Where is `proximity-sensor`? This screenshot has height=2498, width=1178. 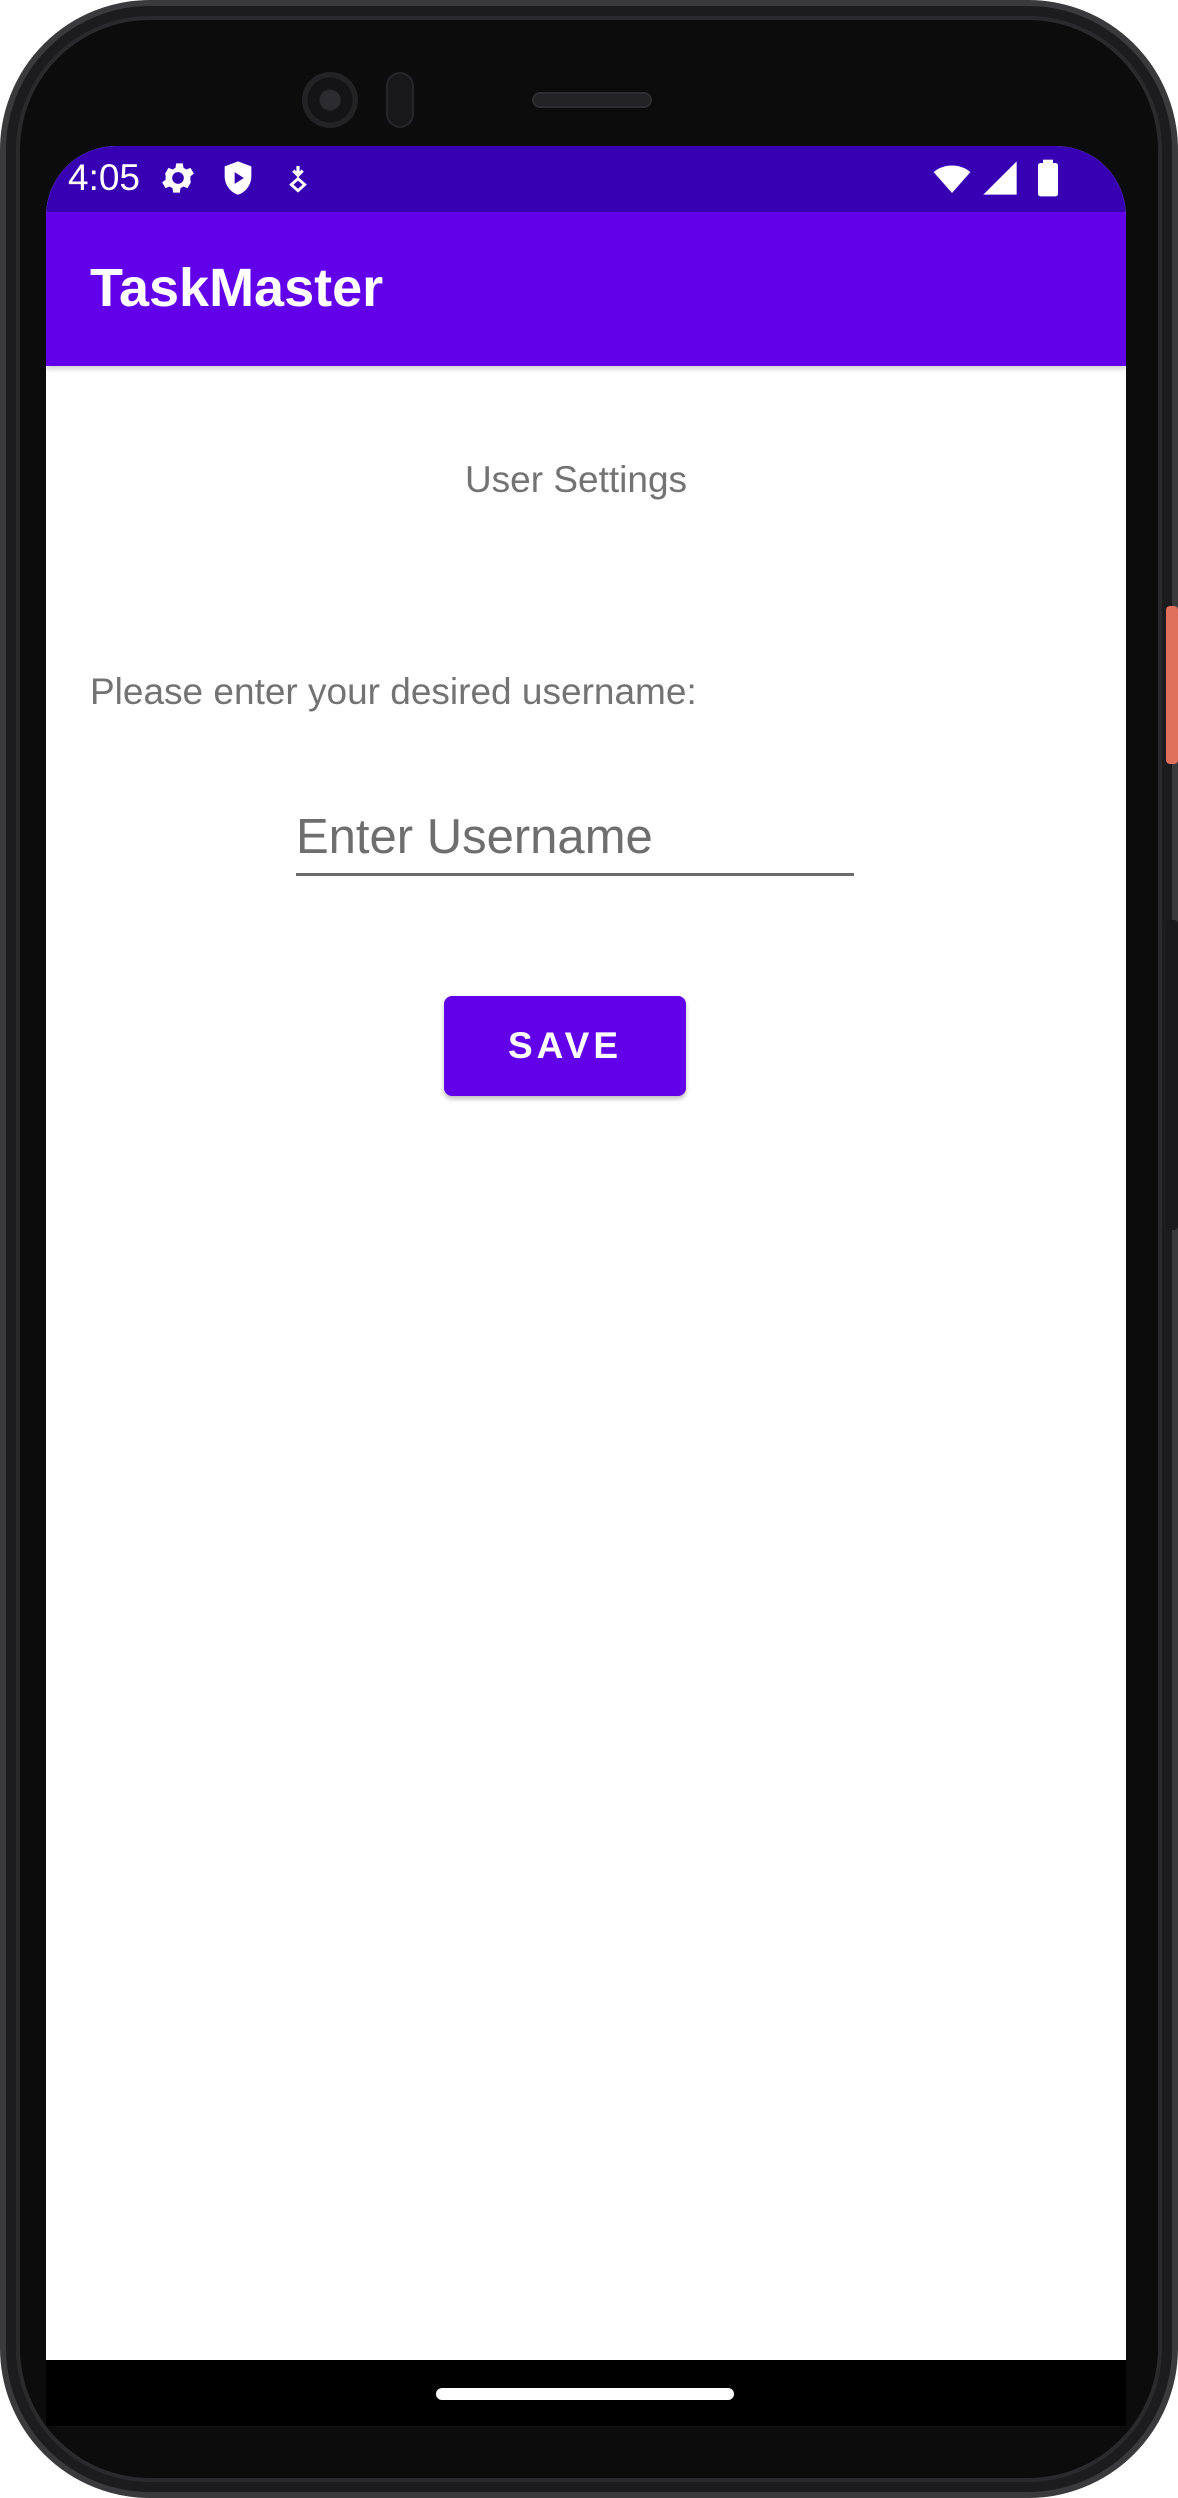 proximity-sensor is located at coordinates (400, 100).